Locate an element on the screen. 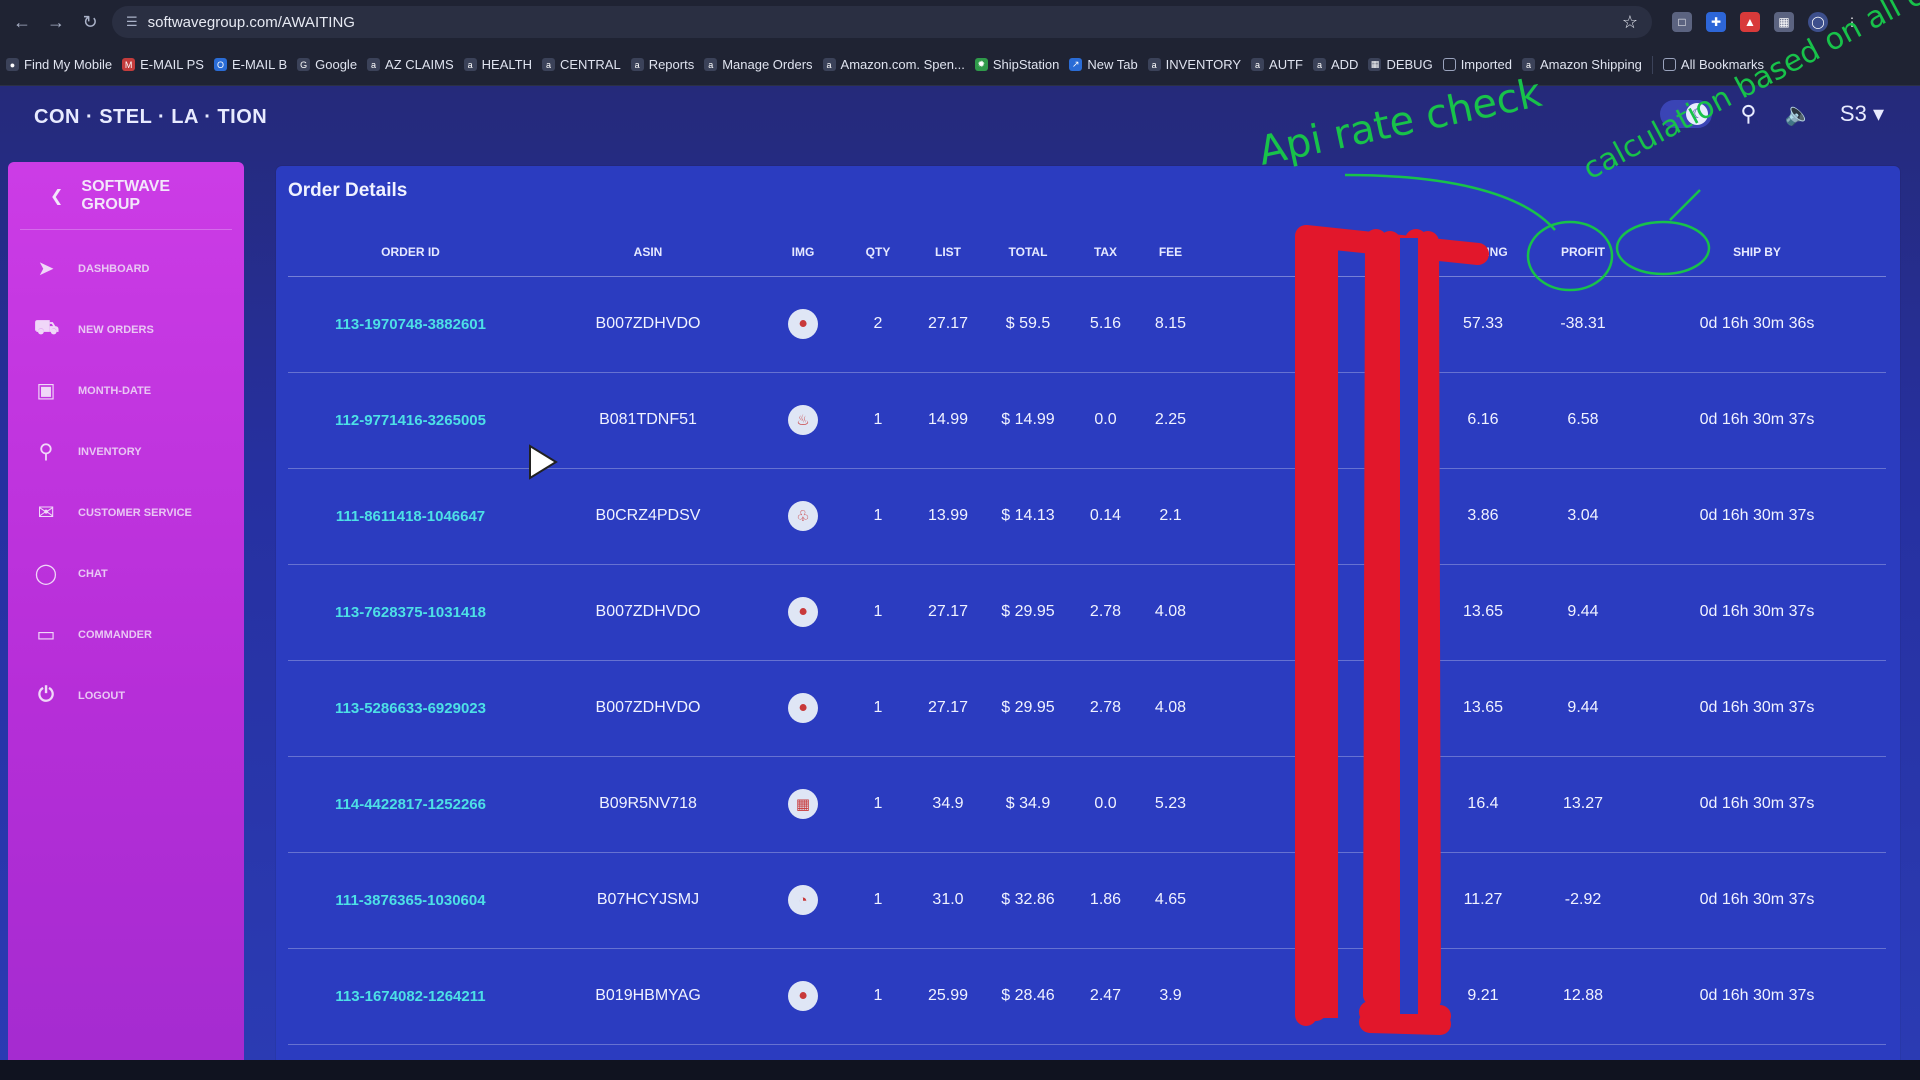 The width and height of the screenshot is (1920, 1080). product-thumbnail: ▦ is located at coordinates (803, 804).